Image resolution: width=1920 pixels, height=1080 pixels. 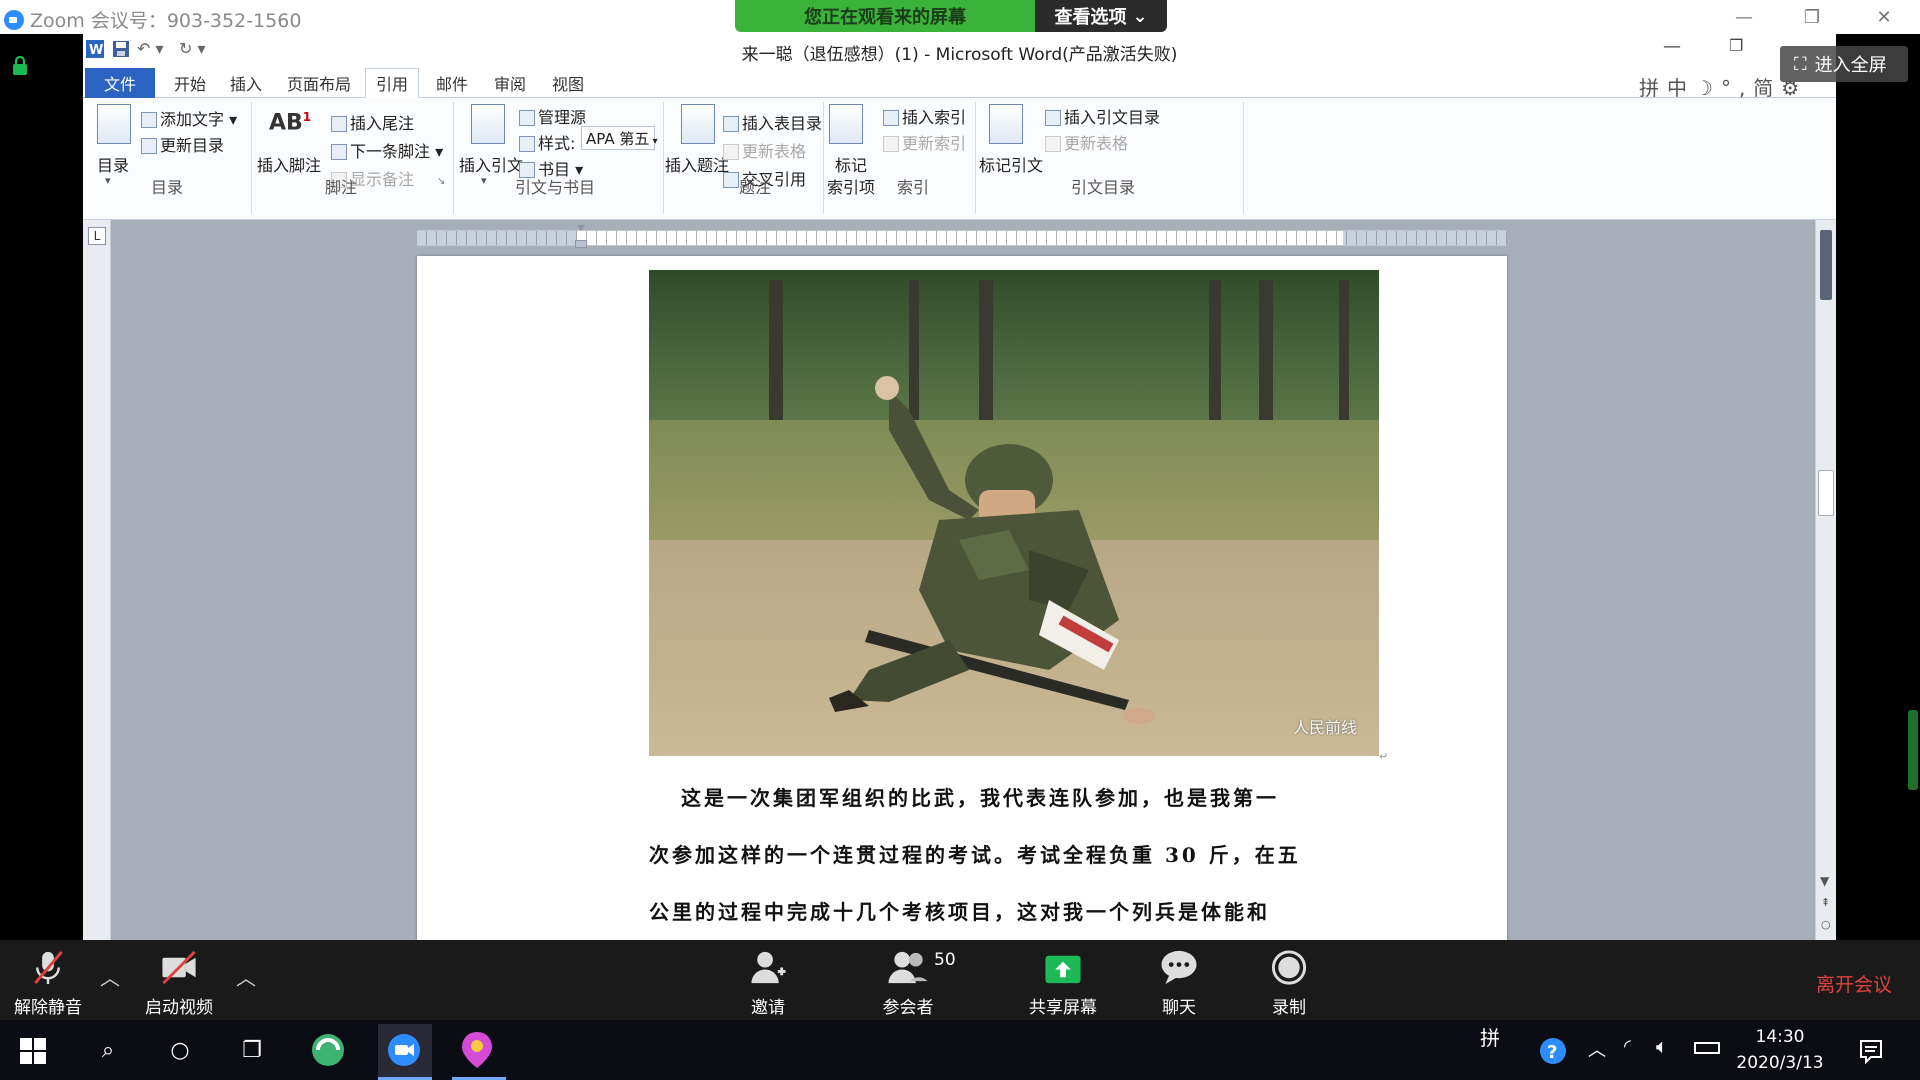 I want to click on share-screen-button: 共享屏幕, so click(x=1063, y=983).